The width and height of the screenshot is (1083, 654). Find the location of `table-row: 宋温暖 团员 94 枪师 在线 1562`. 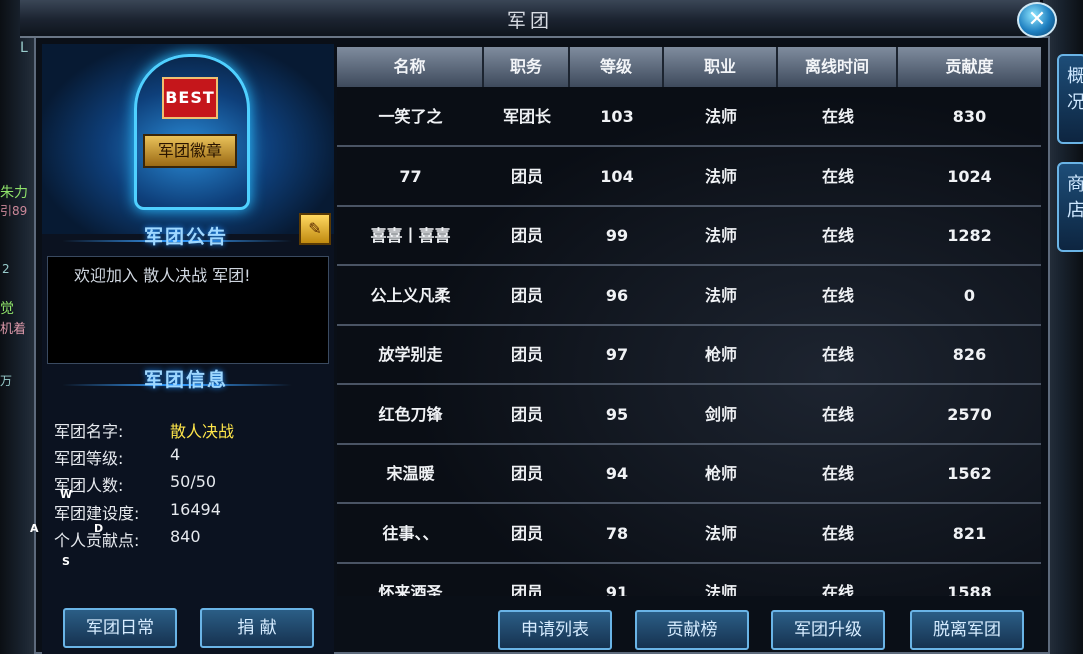

table-row: 宋温暖 团员 94 枪师 在线 1562 is located at coordinates (689, 475).